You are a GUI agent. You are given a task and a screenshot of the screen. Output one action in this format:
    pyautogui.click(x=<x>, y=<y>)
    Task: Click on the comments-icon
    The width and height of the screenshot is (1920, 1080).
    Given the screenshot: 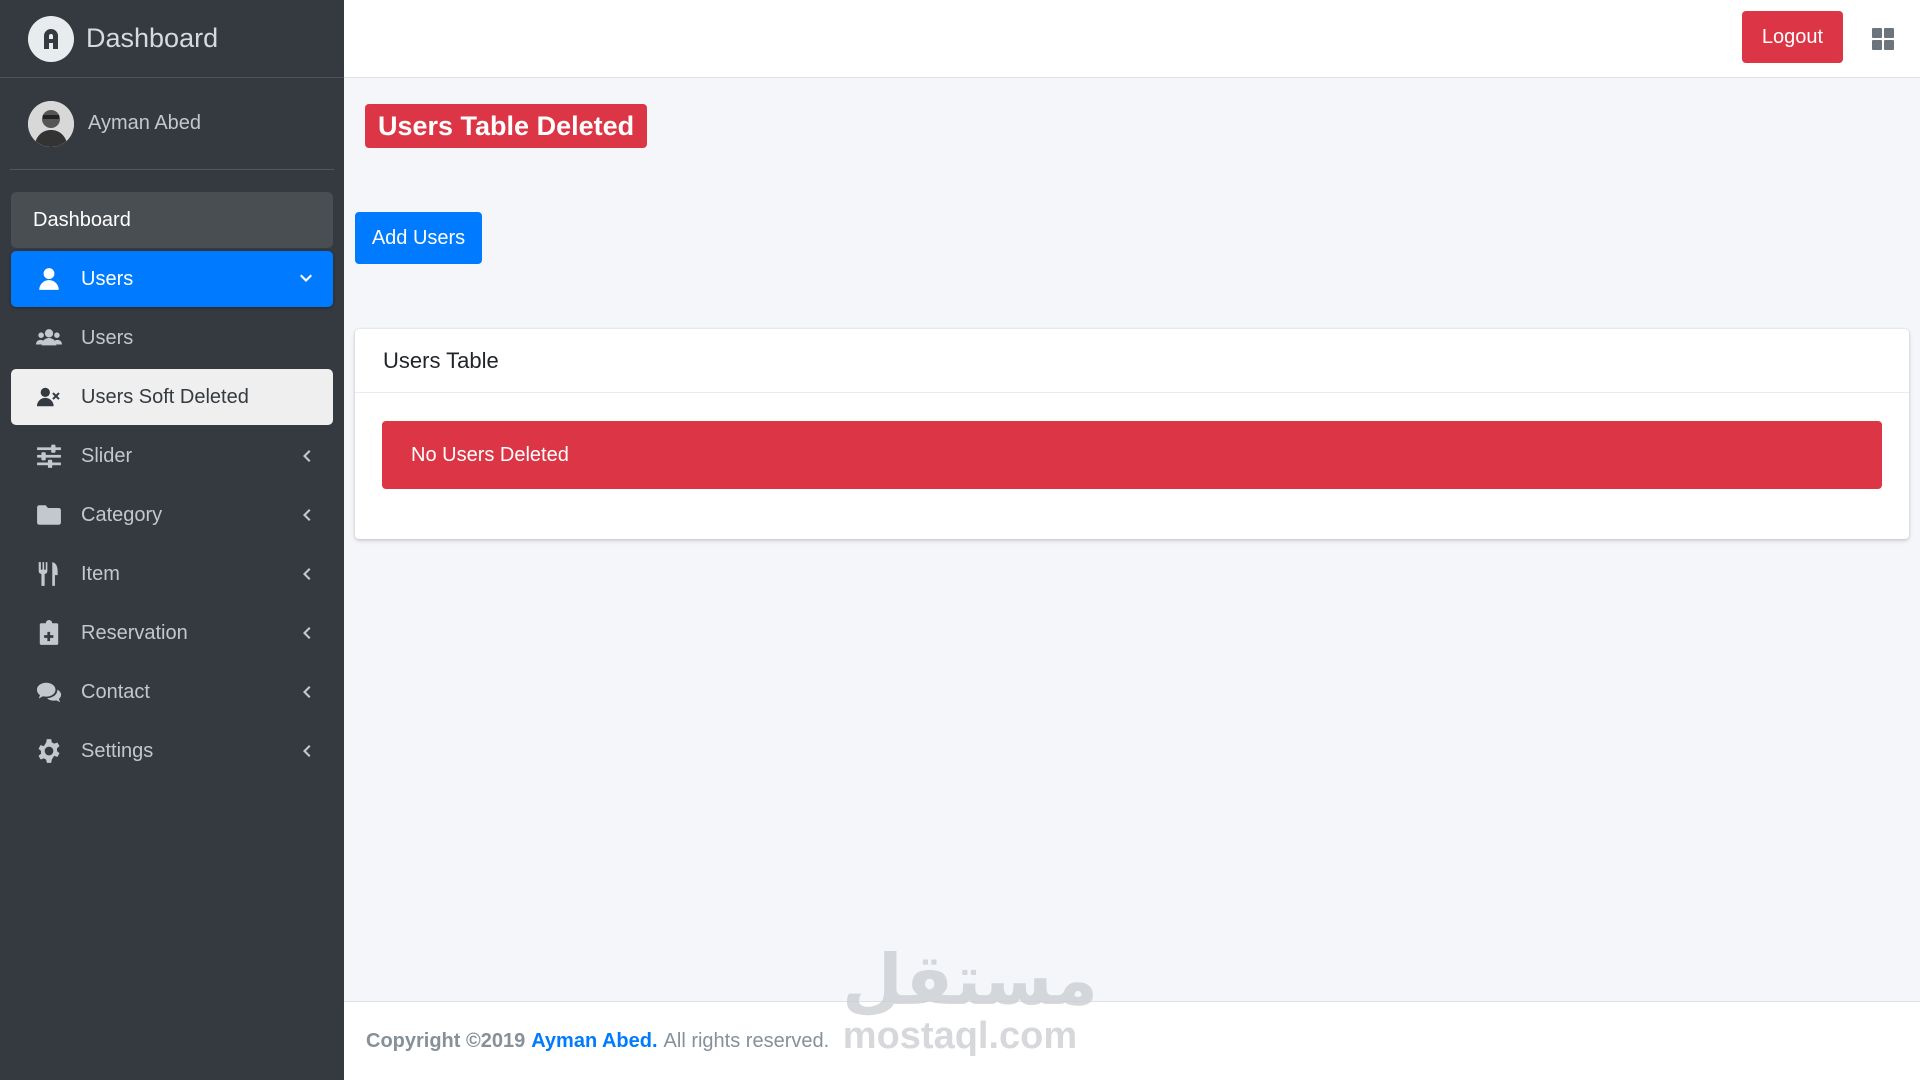 What is the action you would take?
    pyautogui.click(x=49, y=692)
    